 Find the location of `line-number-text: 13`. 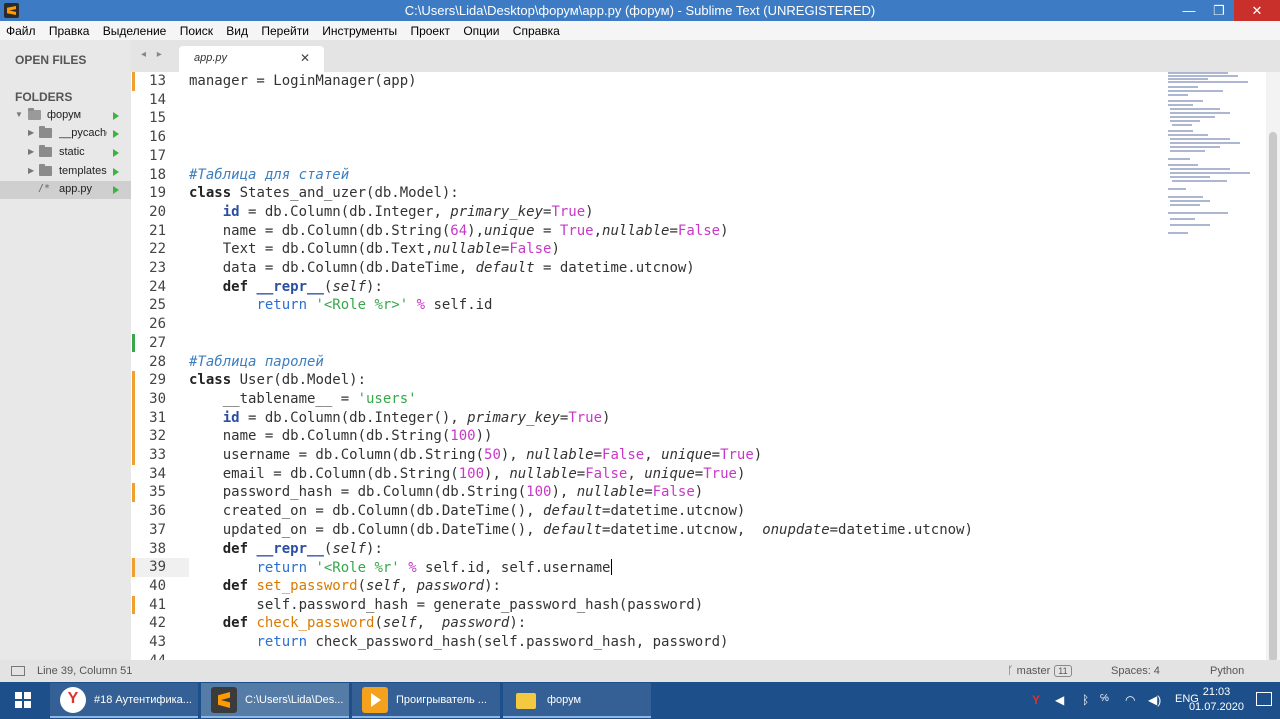

line-number-text: 13 is located at coordinates (157, 81).